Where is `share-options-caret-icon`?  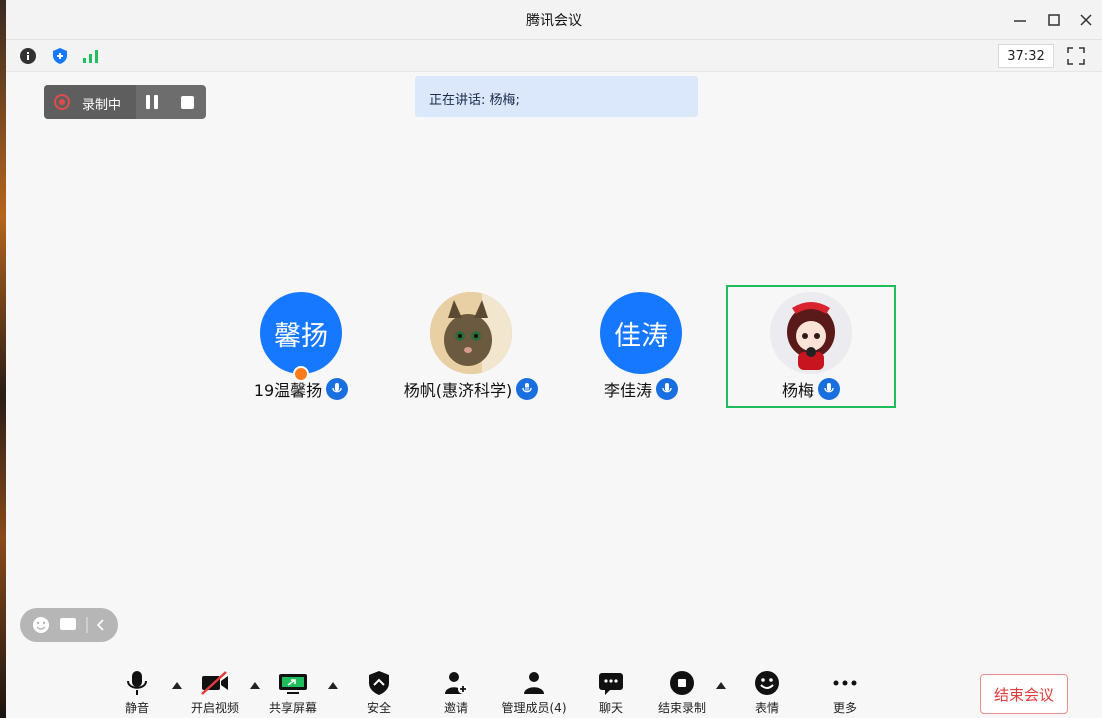 share-options-caret-icon is located at coordinates (333, 685).